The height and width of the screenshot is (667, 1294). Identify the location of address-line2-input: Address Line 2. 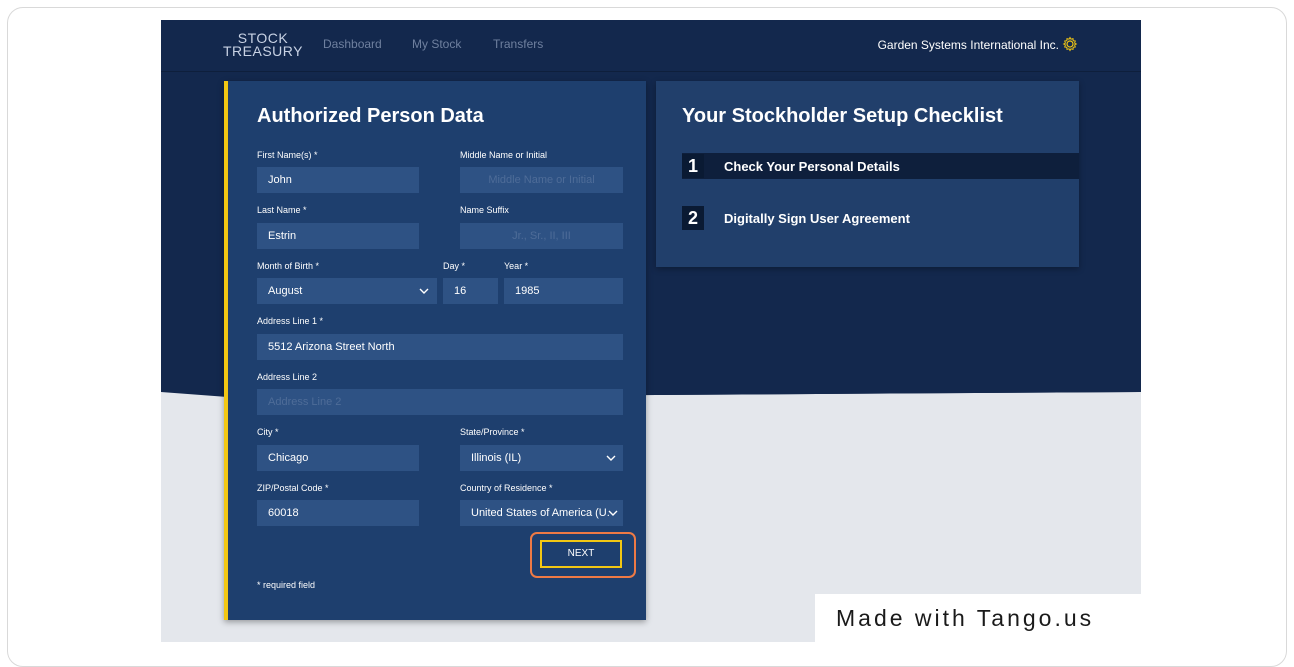
(440, 402).